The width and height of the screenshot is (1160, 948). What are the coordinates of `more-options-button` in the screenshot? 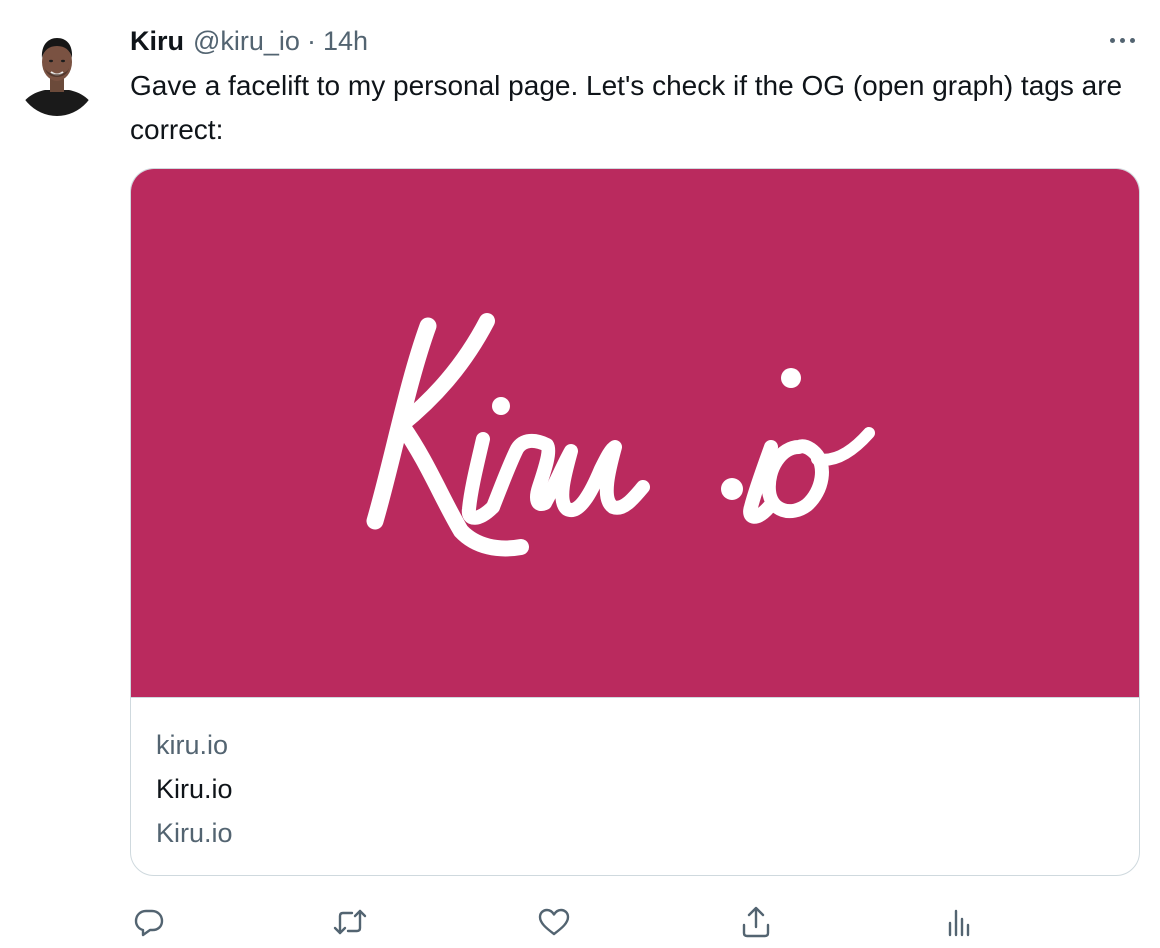 It's located at (1122, 40).